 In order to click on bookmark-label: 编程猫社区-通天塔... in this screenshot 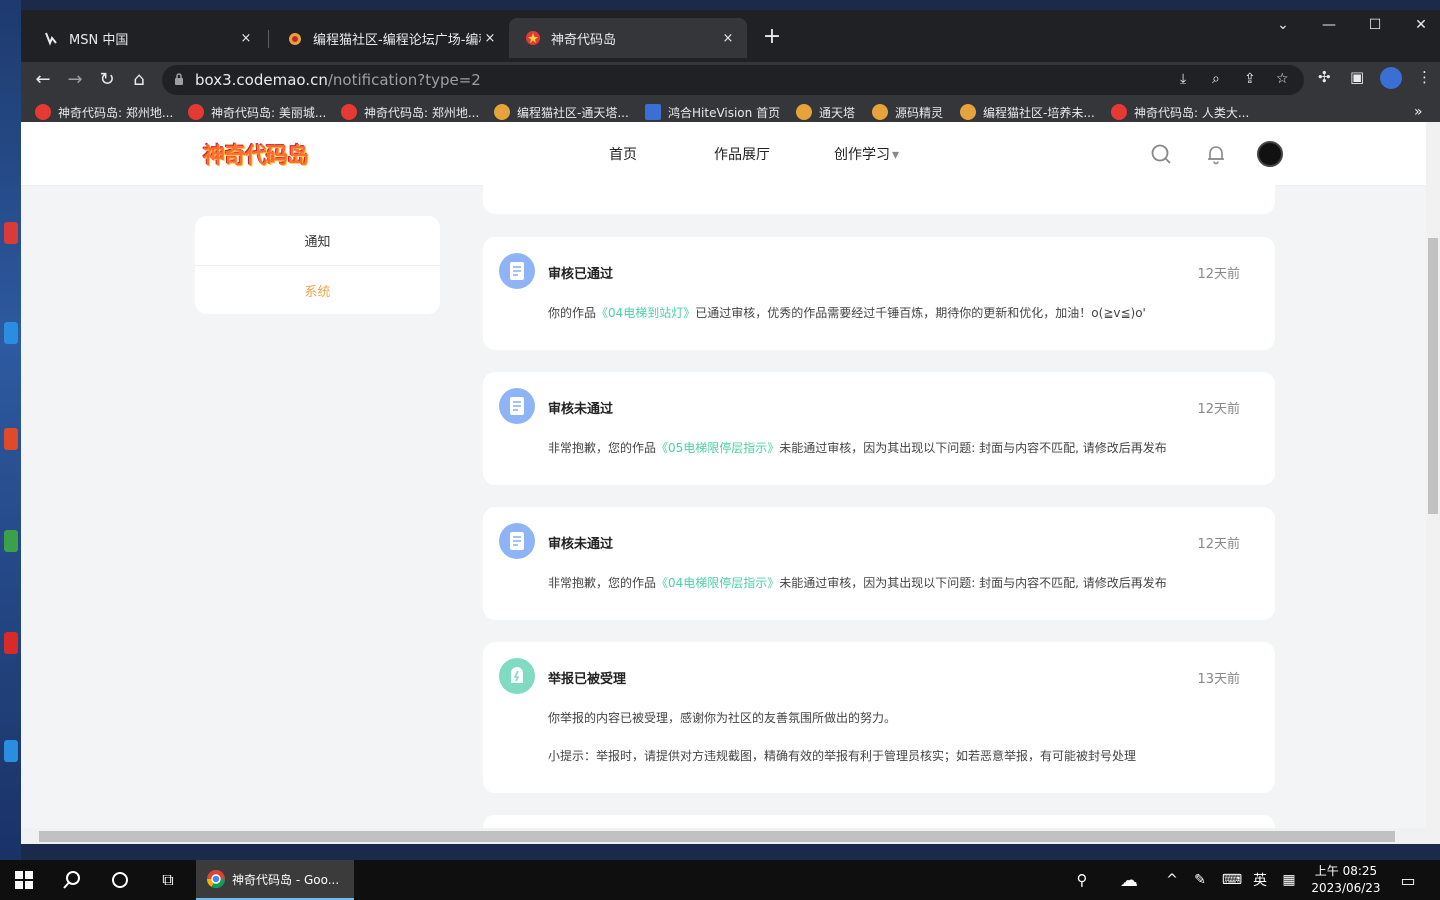, I will do `click(573, 112)`.